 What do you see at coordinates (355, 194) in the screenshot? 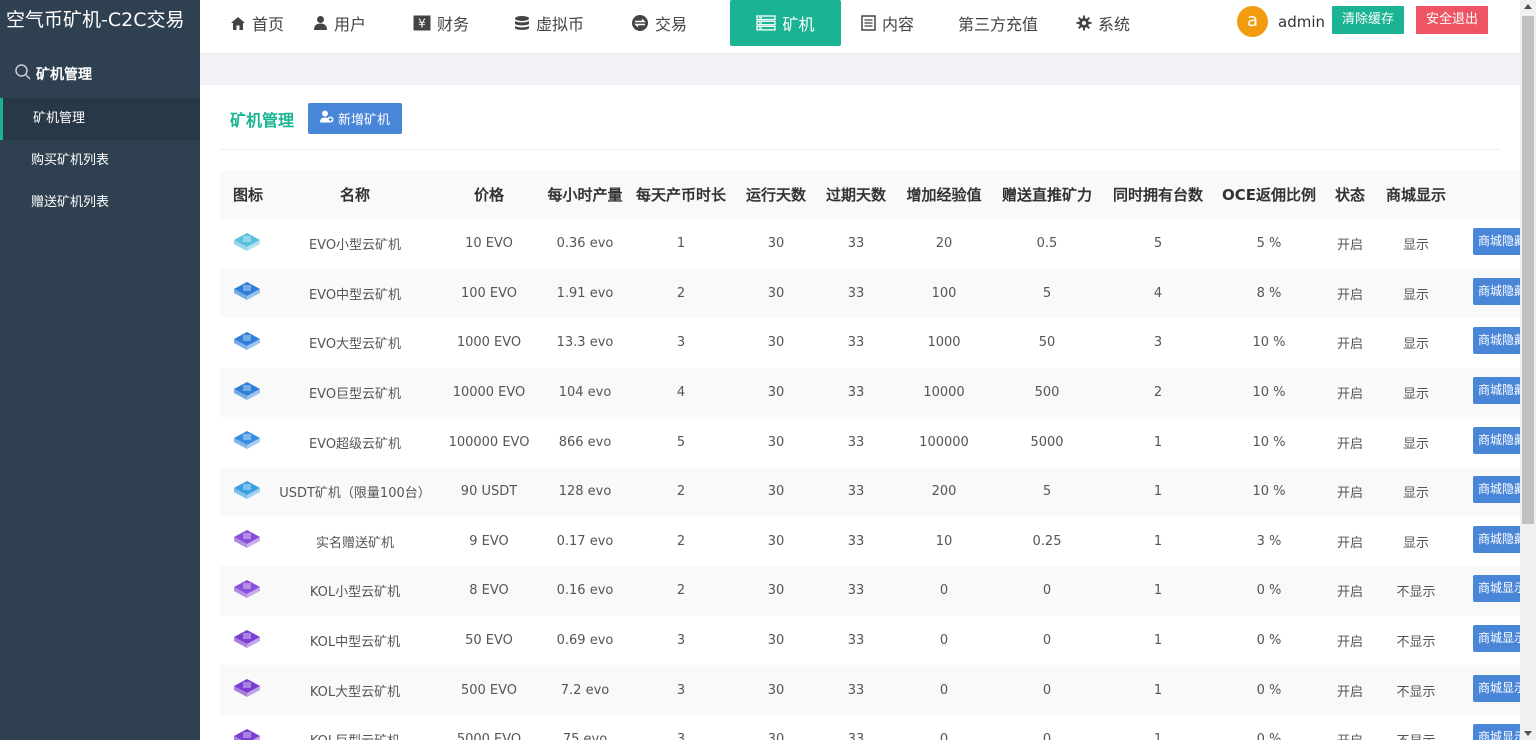
I see `column-header: 名称` at bounding box center [355, 194].